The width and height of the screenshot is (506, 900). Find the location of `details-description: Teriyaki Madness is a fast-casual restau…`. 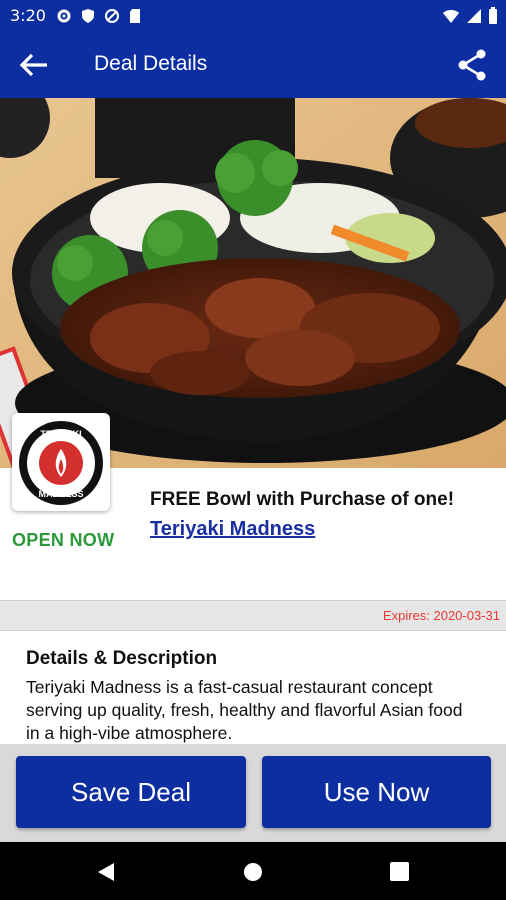

details-description: Teriyaki Madness is a fast-casual restau… is located at coordinates (244, 710).